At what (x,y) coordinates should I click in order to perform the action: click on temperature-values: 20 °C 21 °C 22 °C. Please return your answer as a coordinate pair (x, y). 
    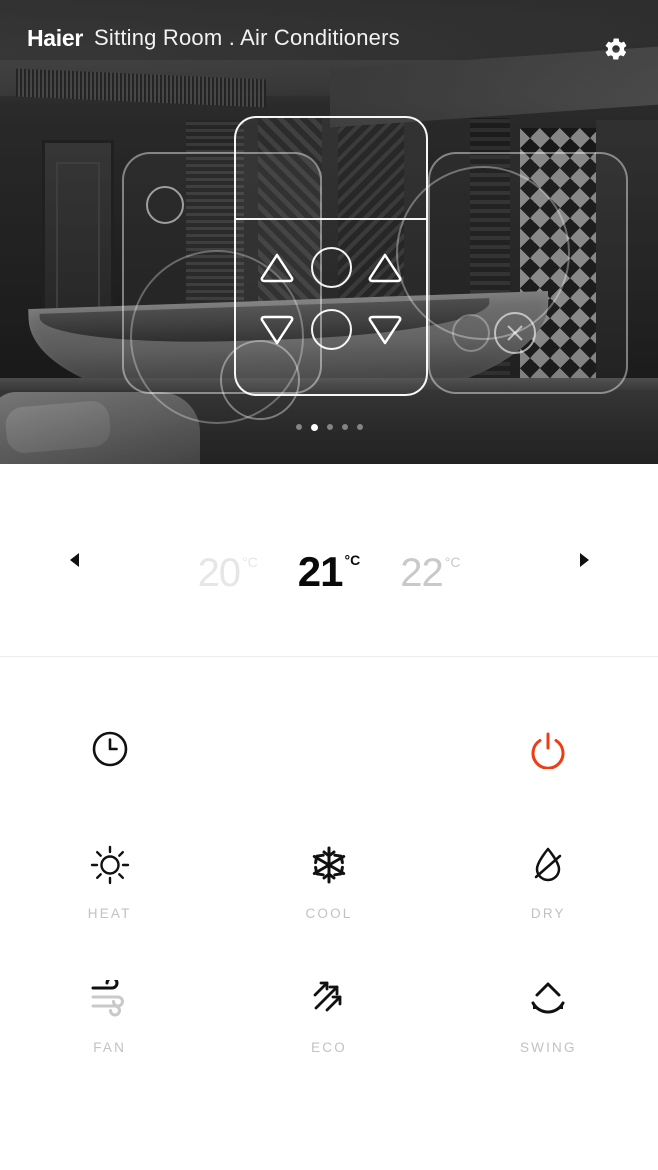
    Looking at the image, I should click on (329, 572).